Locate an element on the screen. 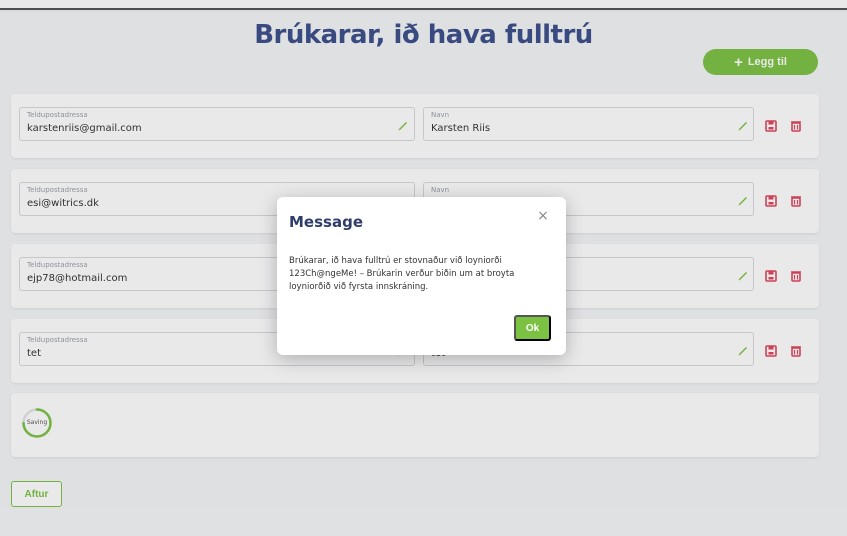  close-icon: × is located at coordinates (543, 216).